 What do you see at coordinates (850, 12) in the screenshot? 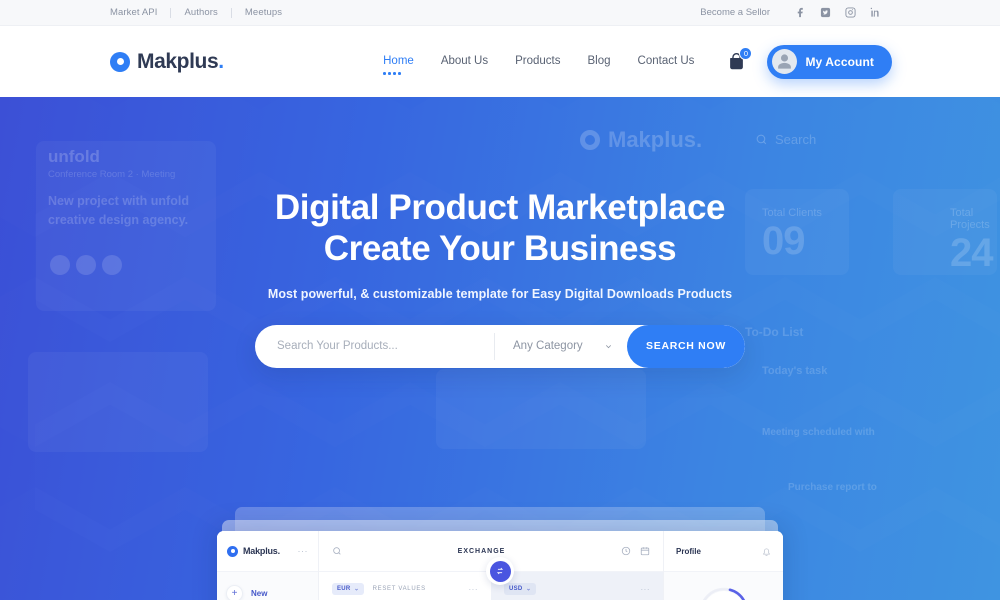
I see `instagram-icon` at bounding box center [850, 12].